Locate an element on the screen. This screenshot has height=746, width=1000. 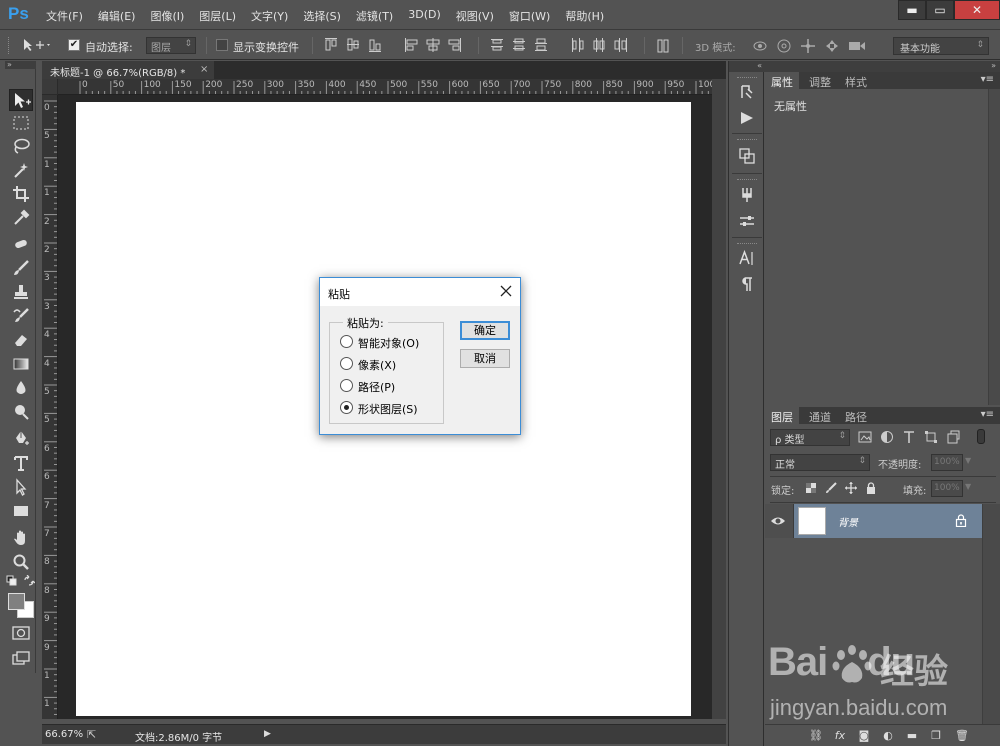
menu-view: 视图(V) is located at coordinates (478, 16).